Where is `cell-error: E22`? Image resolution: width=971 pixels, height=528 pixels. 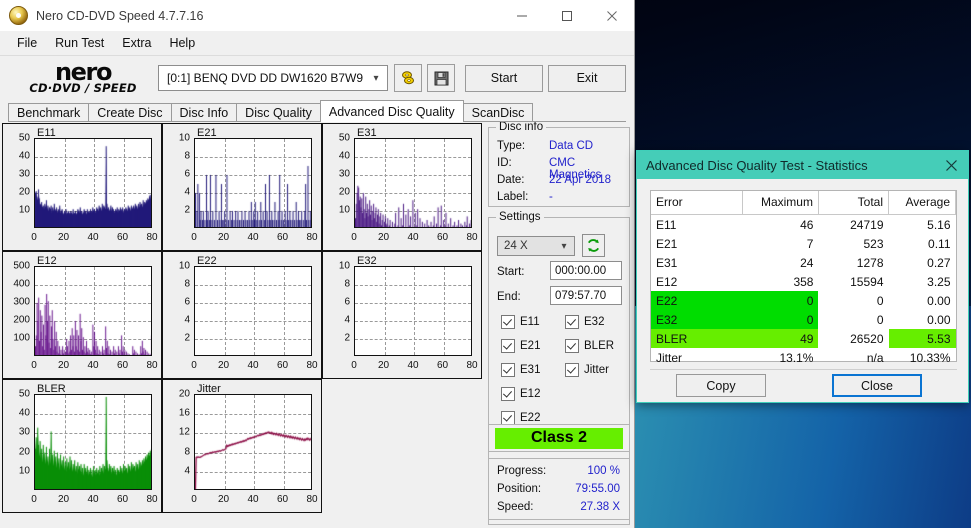
cell-error: E22 is located at coordinates (697, 300).